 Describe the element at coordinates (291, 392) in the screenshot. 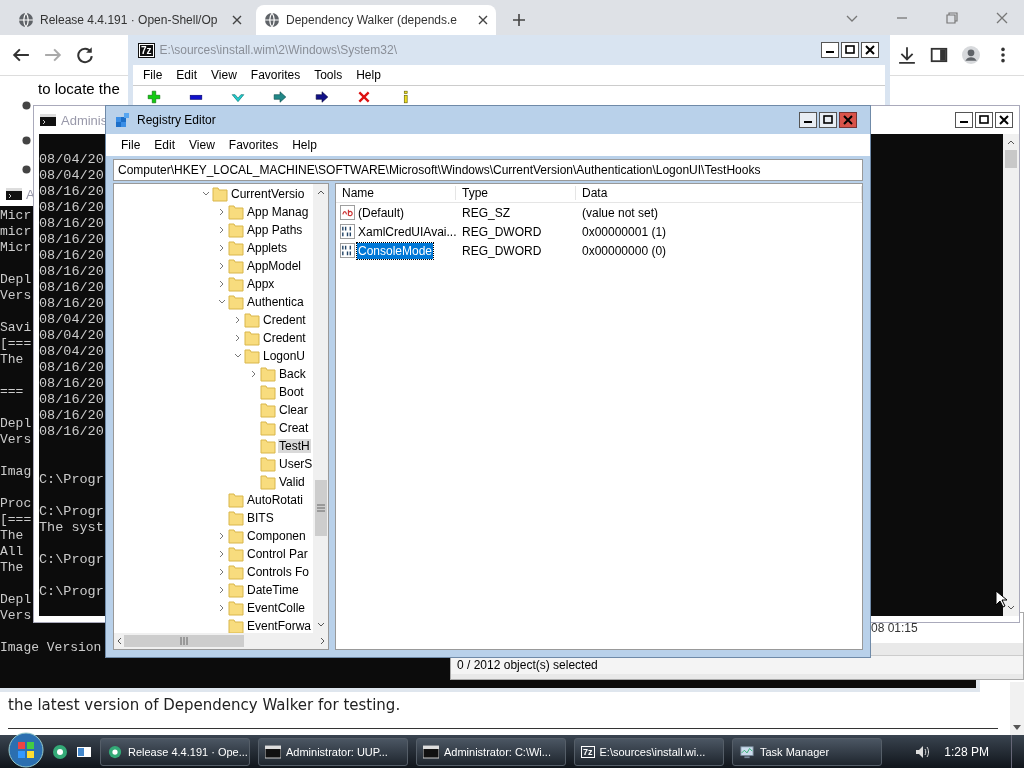

I see `tree-item: Boot` at that location.